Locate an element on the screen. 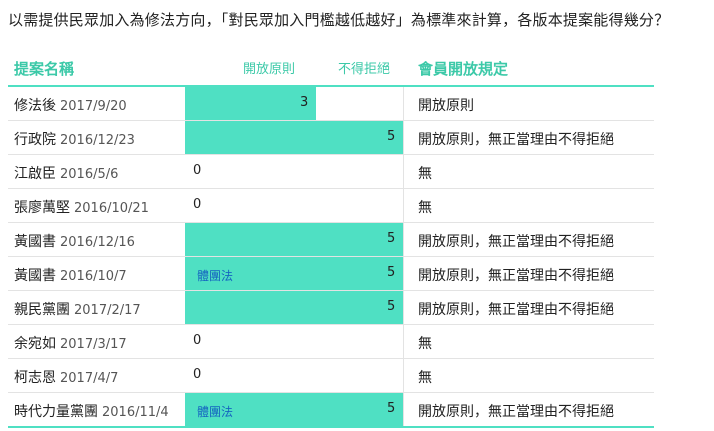  header-open-principle: 開放原則 is located at coordinates (269, 69).